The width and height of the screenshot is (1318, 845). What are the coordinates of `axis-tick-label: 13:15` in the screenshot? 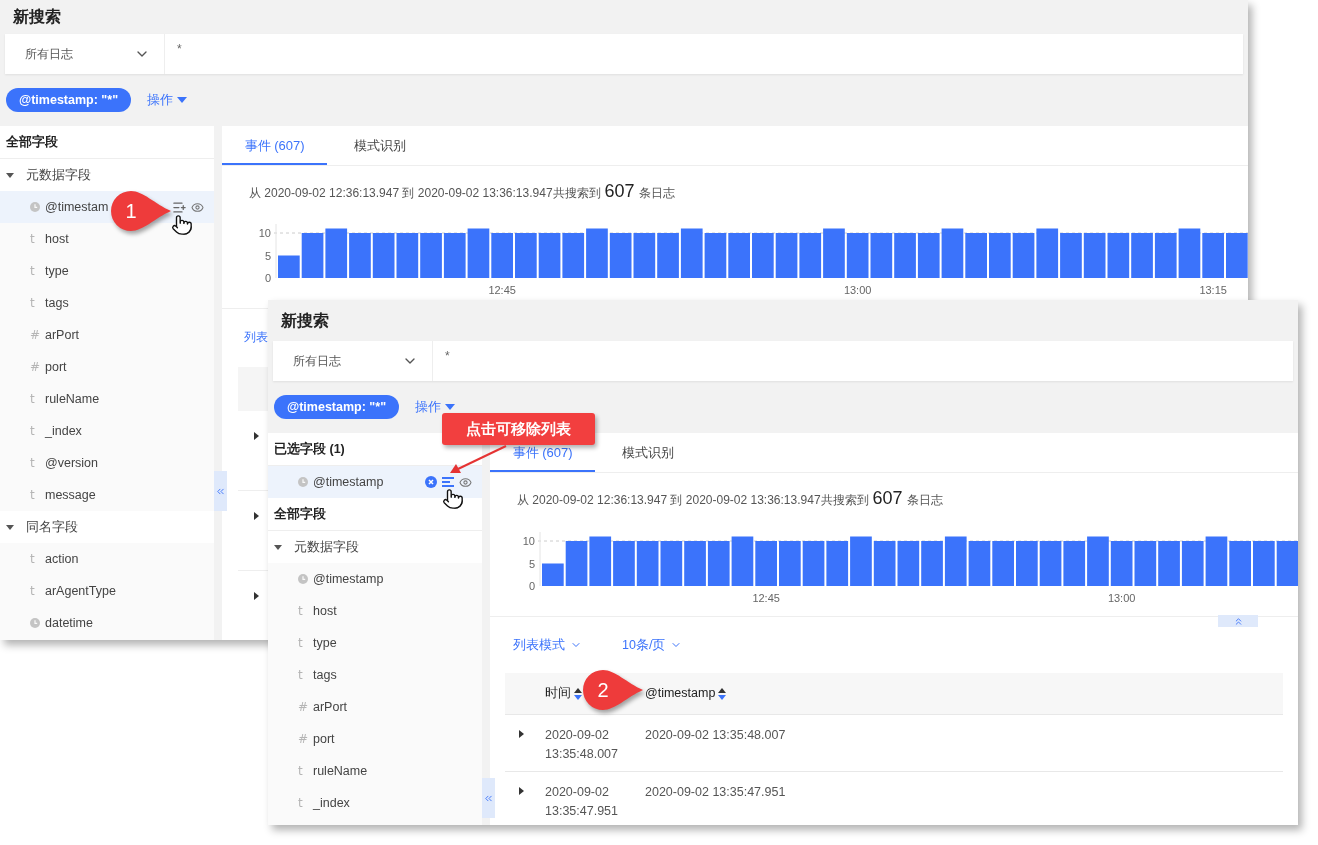 It's located at (1213, 290).